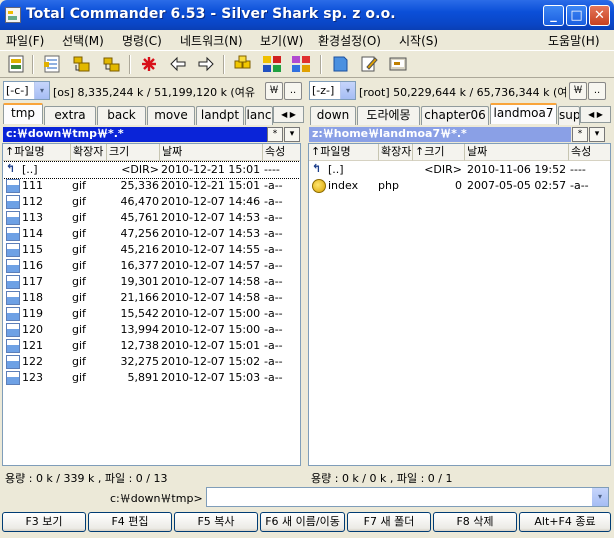 This screenshot has width=614, height=538. Describe the element at coordinates (133, 152) in the screenshot. I see `left-header-size: 크기` at that location.